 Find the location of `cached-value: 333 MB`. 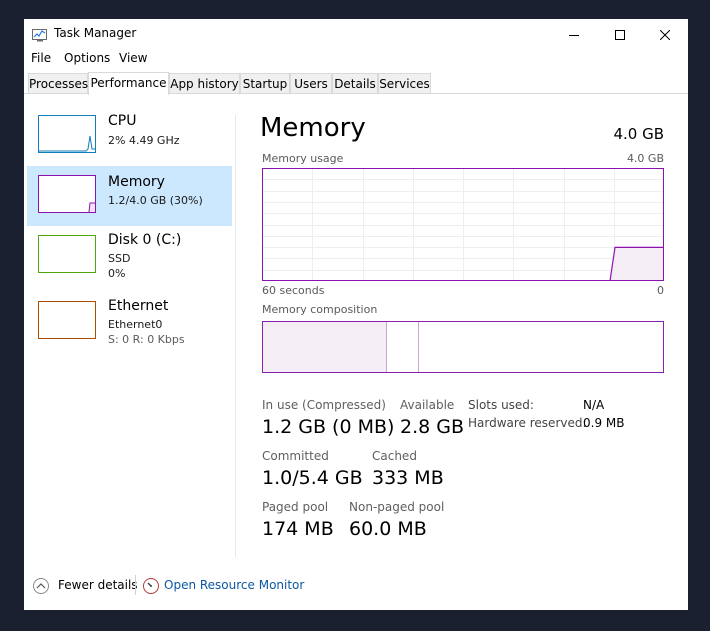

cached-value: 333 MB is located at coordinates (408, 478).